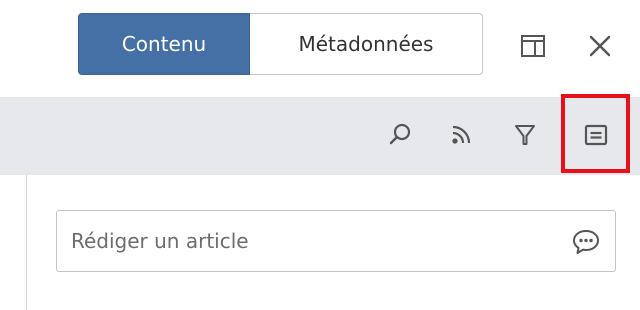 The height and width of the screenshot is (310, 640). What do you see at coordinates (311, 241) in the screenshot?
I see `compose-article-input` at bounding box center [311, 241].